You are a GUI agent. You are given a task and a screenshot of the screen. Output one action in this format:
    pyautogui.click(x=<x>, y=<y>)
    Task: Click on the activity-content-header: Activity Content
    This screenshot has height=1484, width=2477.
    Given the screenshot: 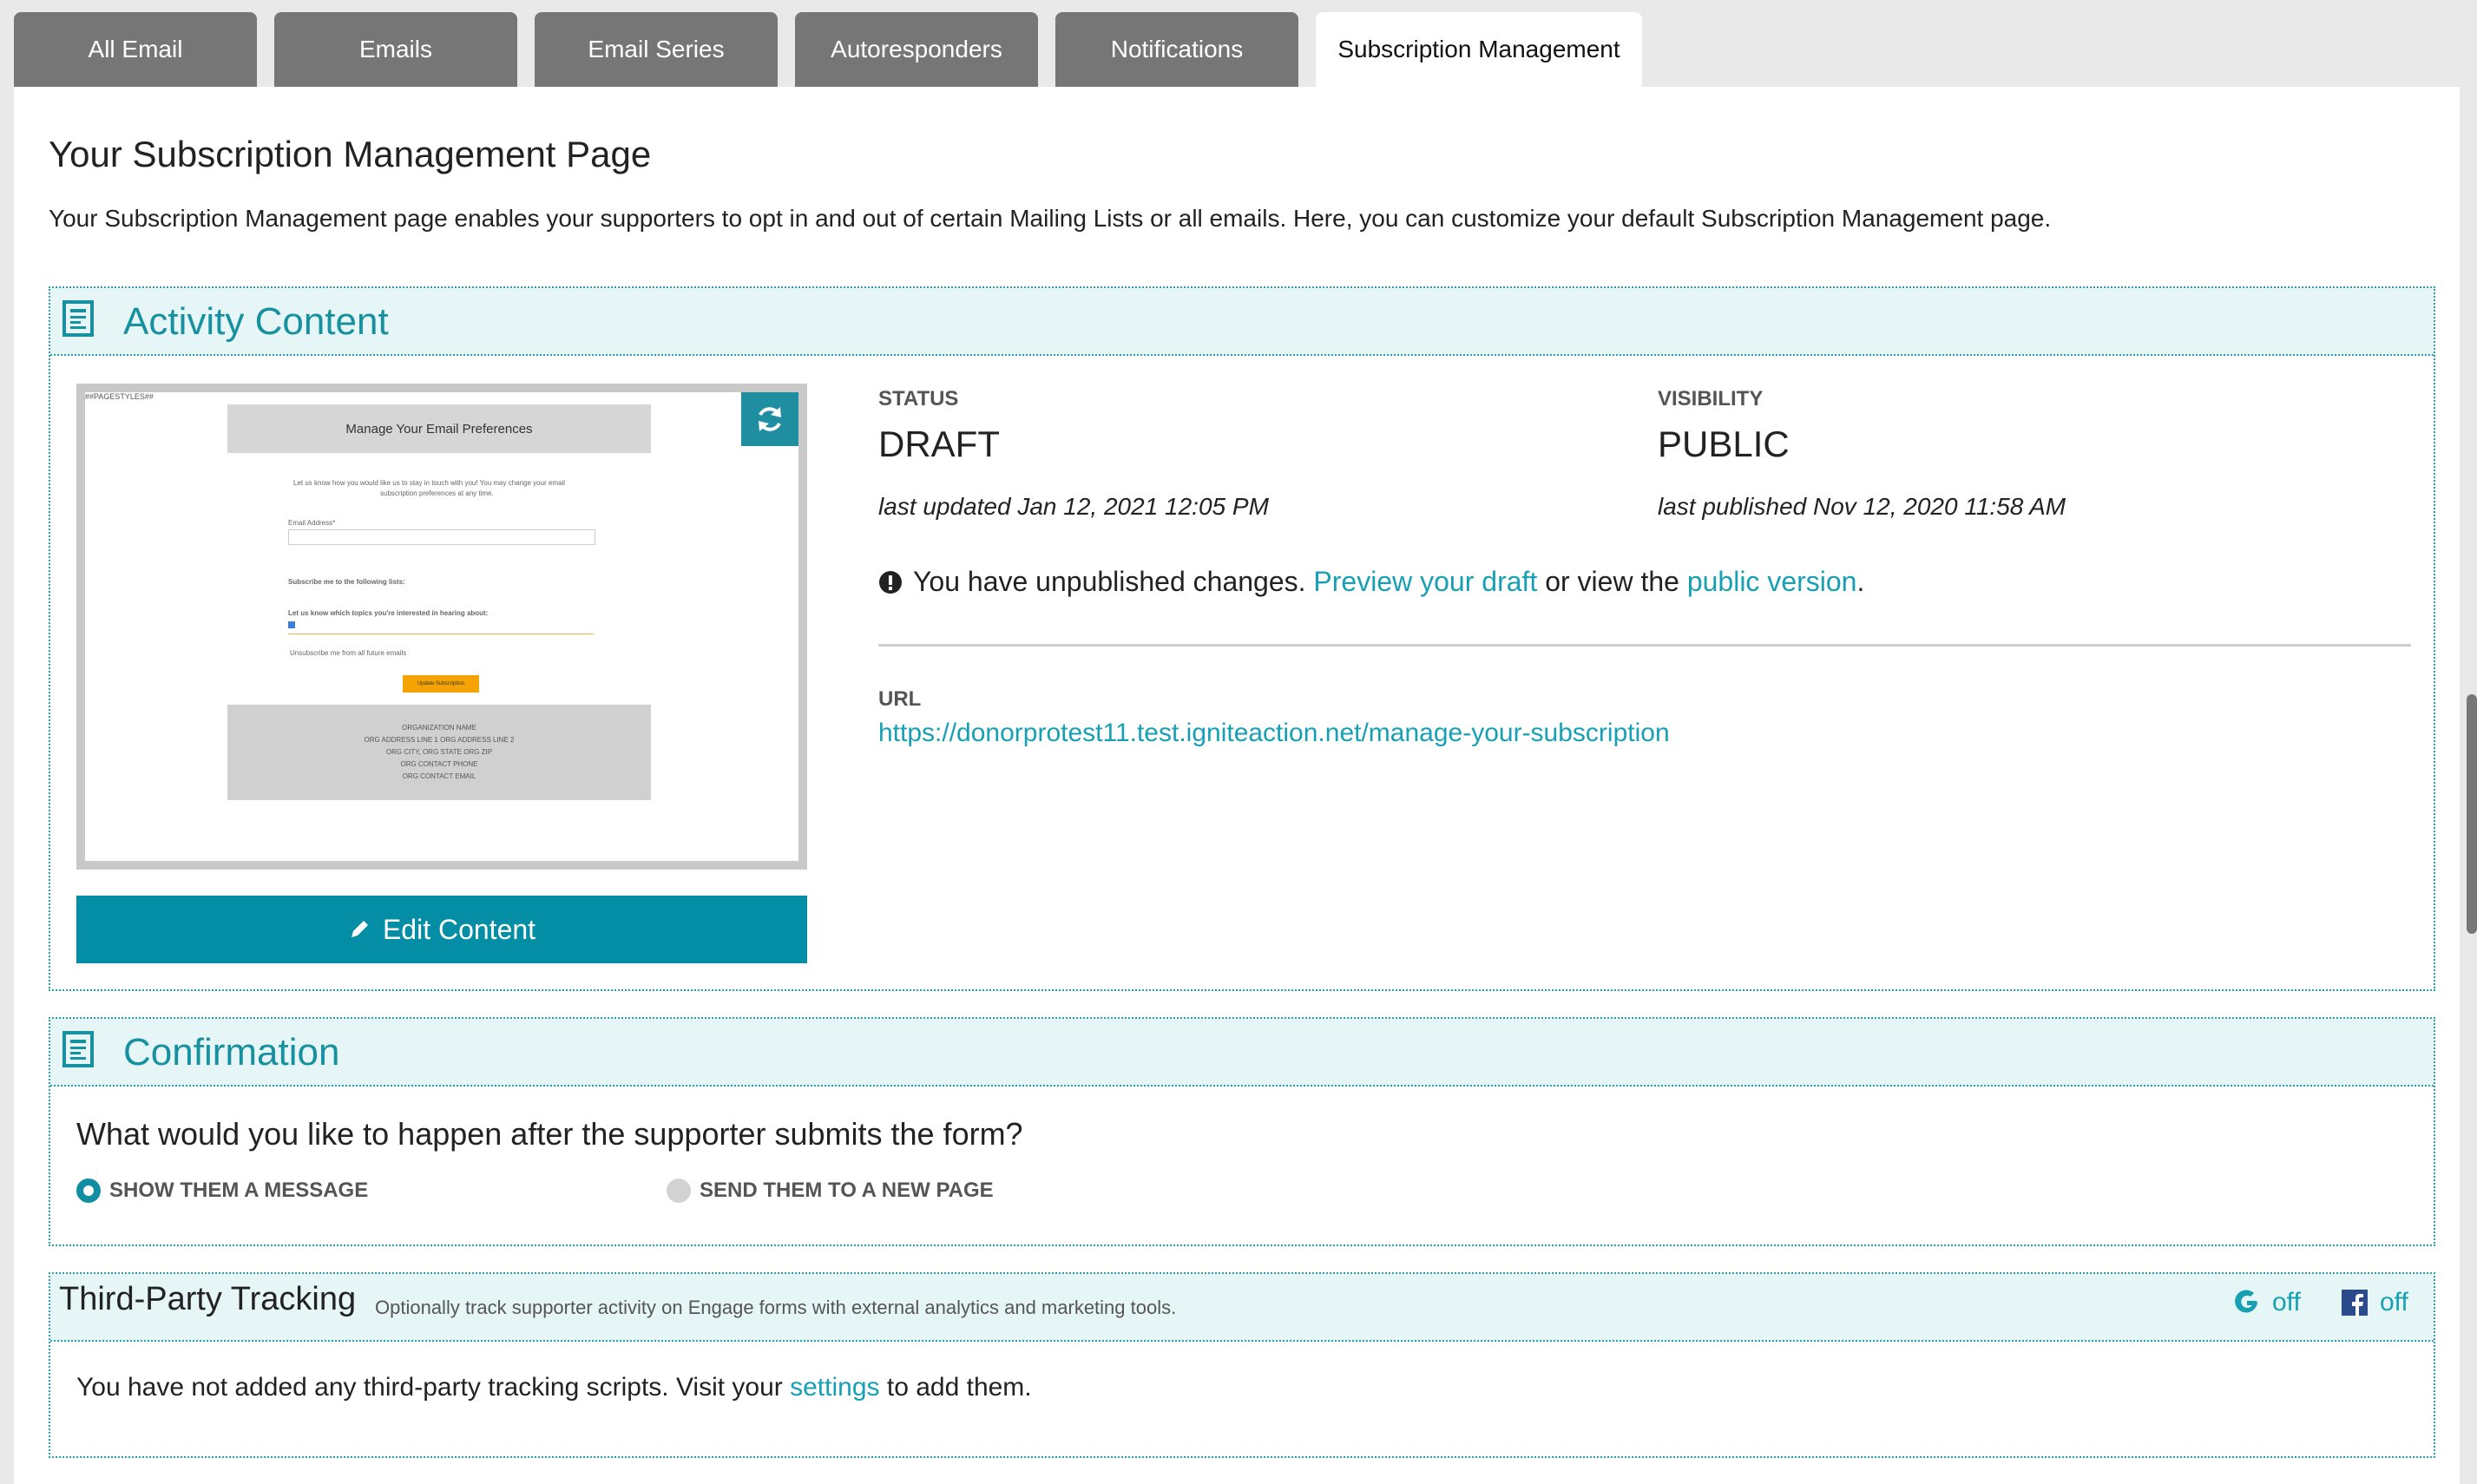 What is the action you would take?
    pyautogui.click(x=1242, y=322)
    